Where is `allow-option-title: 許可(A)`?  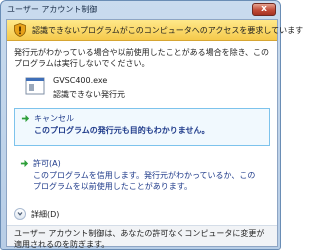 allow-option-title: 許可(A) is located at coordinates (47, 163).